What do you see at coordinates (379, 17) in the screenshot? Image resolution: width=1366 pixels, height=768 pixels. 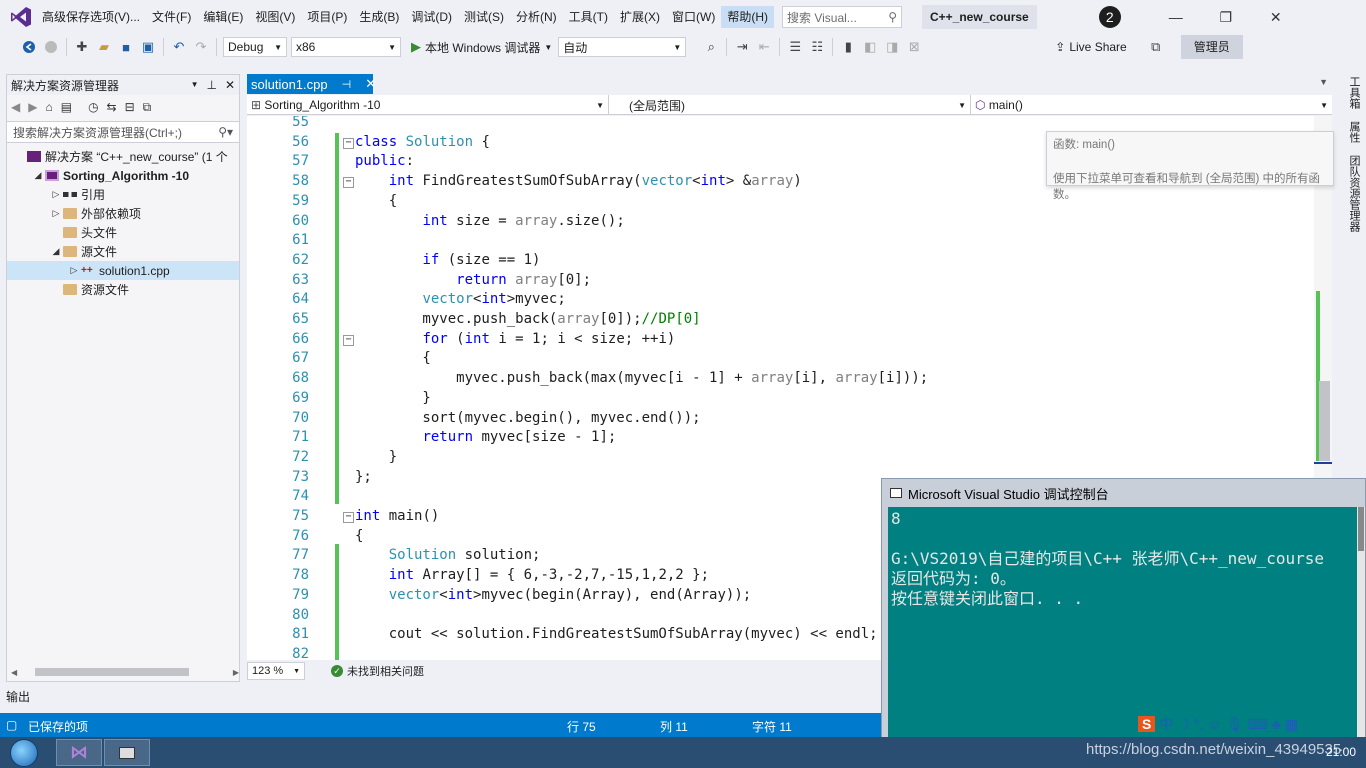 I see `menu-item: 生成(B)` at bounding box center [379, 17].